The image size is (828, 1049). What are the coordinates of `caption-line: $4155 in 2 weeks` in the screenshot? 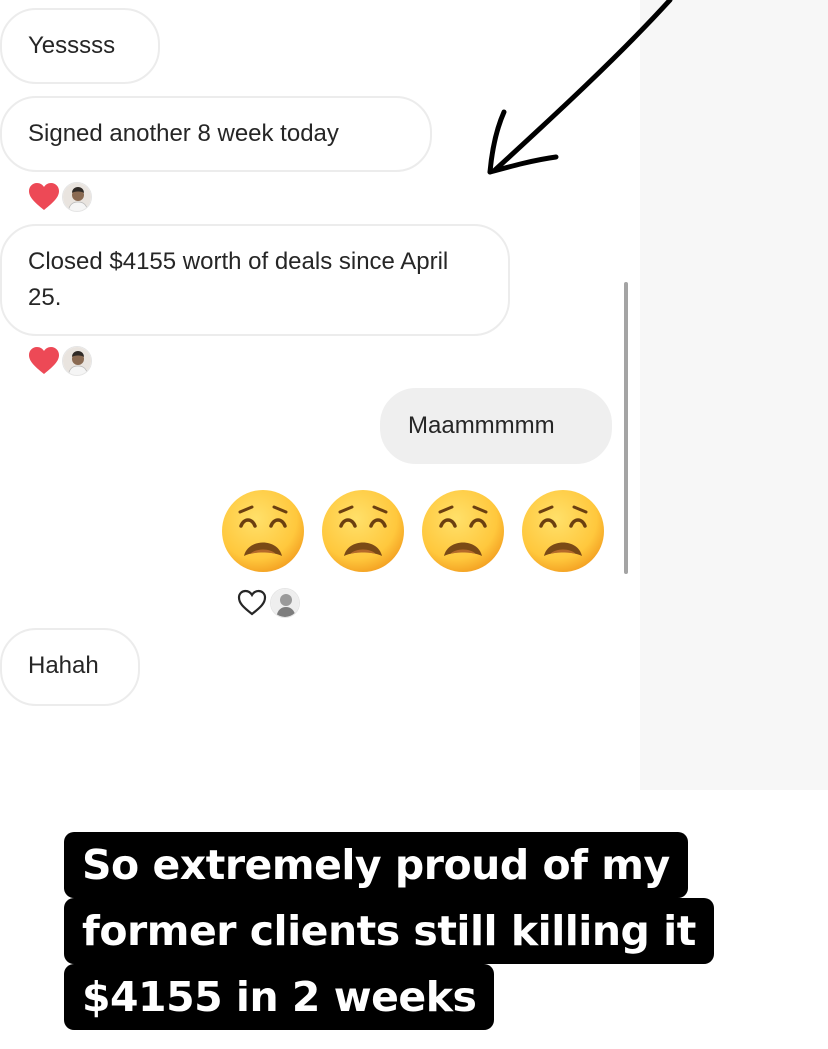 It's located at (279, 997).